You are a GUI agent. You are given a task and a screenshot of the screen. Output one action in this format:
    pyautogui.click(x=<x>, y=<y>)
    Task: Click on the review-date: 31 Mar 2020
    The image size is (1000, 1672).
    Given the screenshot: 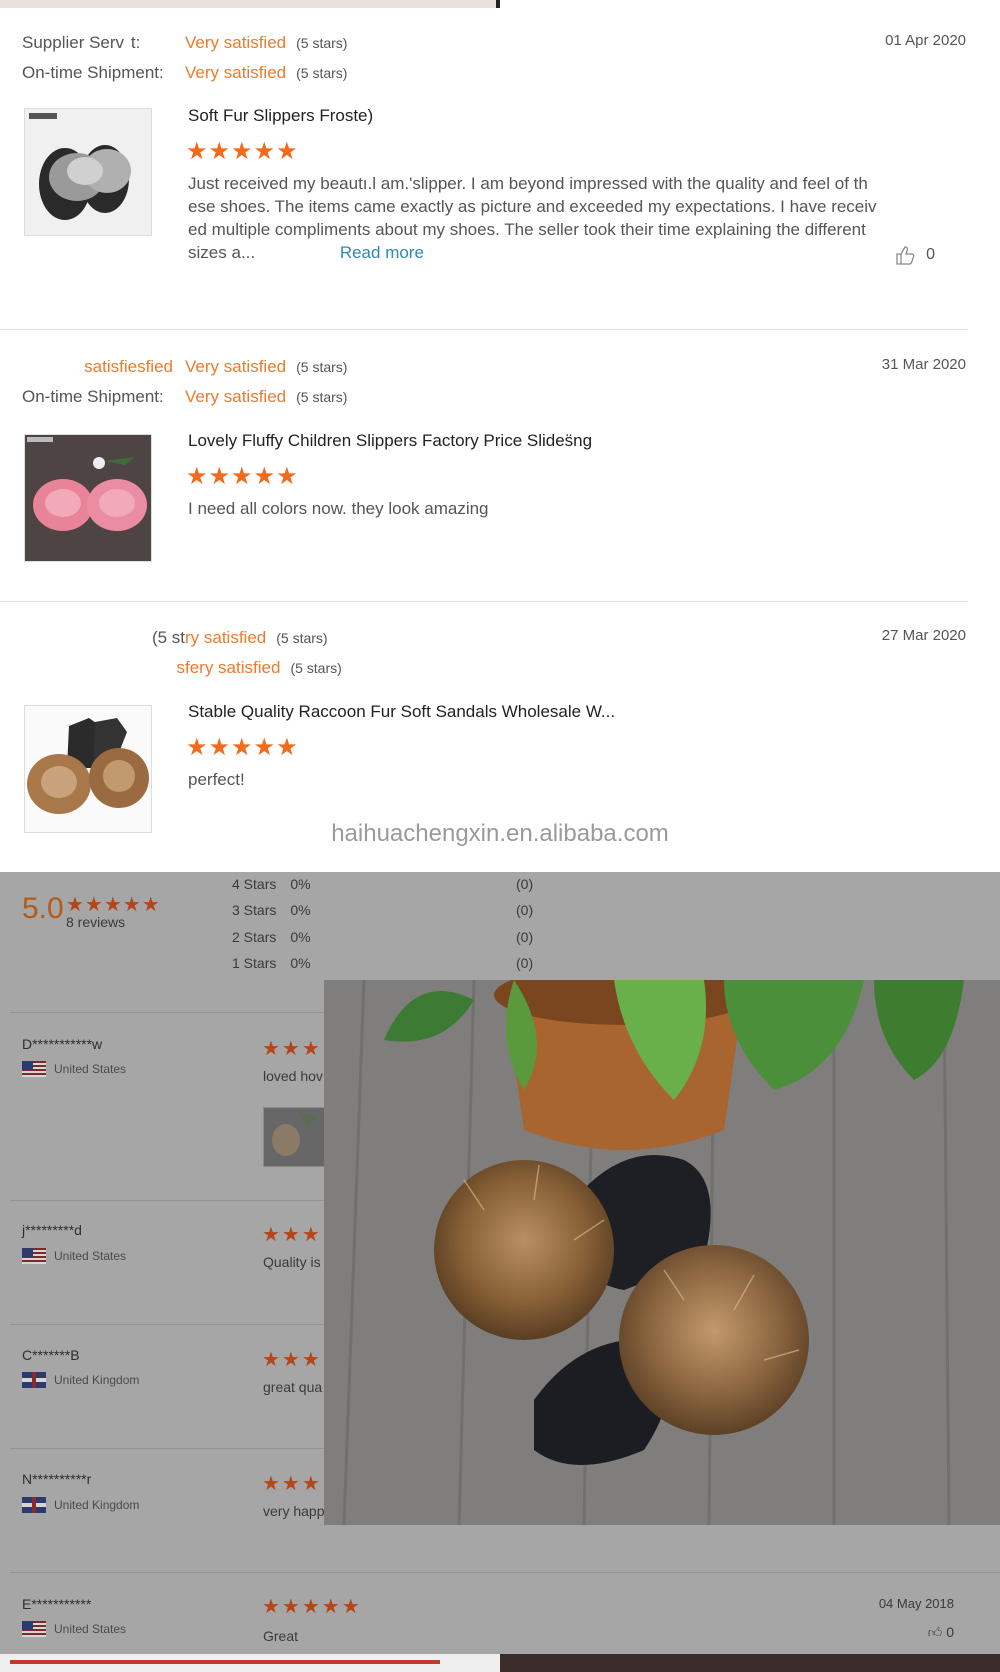 What is the action you would take?
    pyautogui.click(x=923, y=364)
    